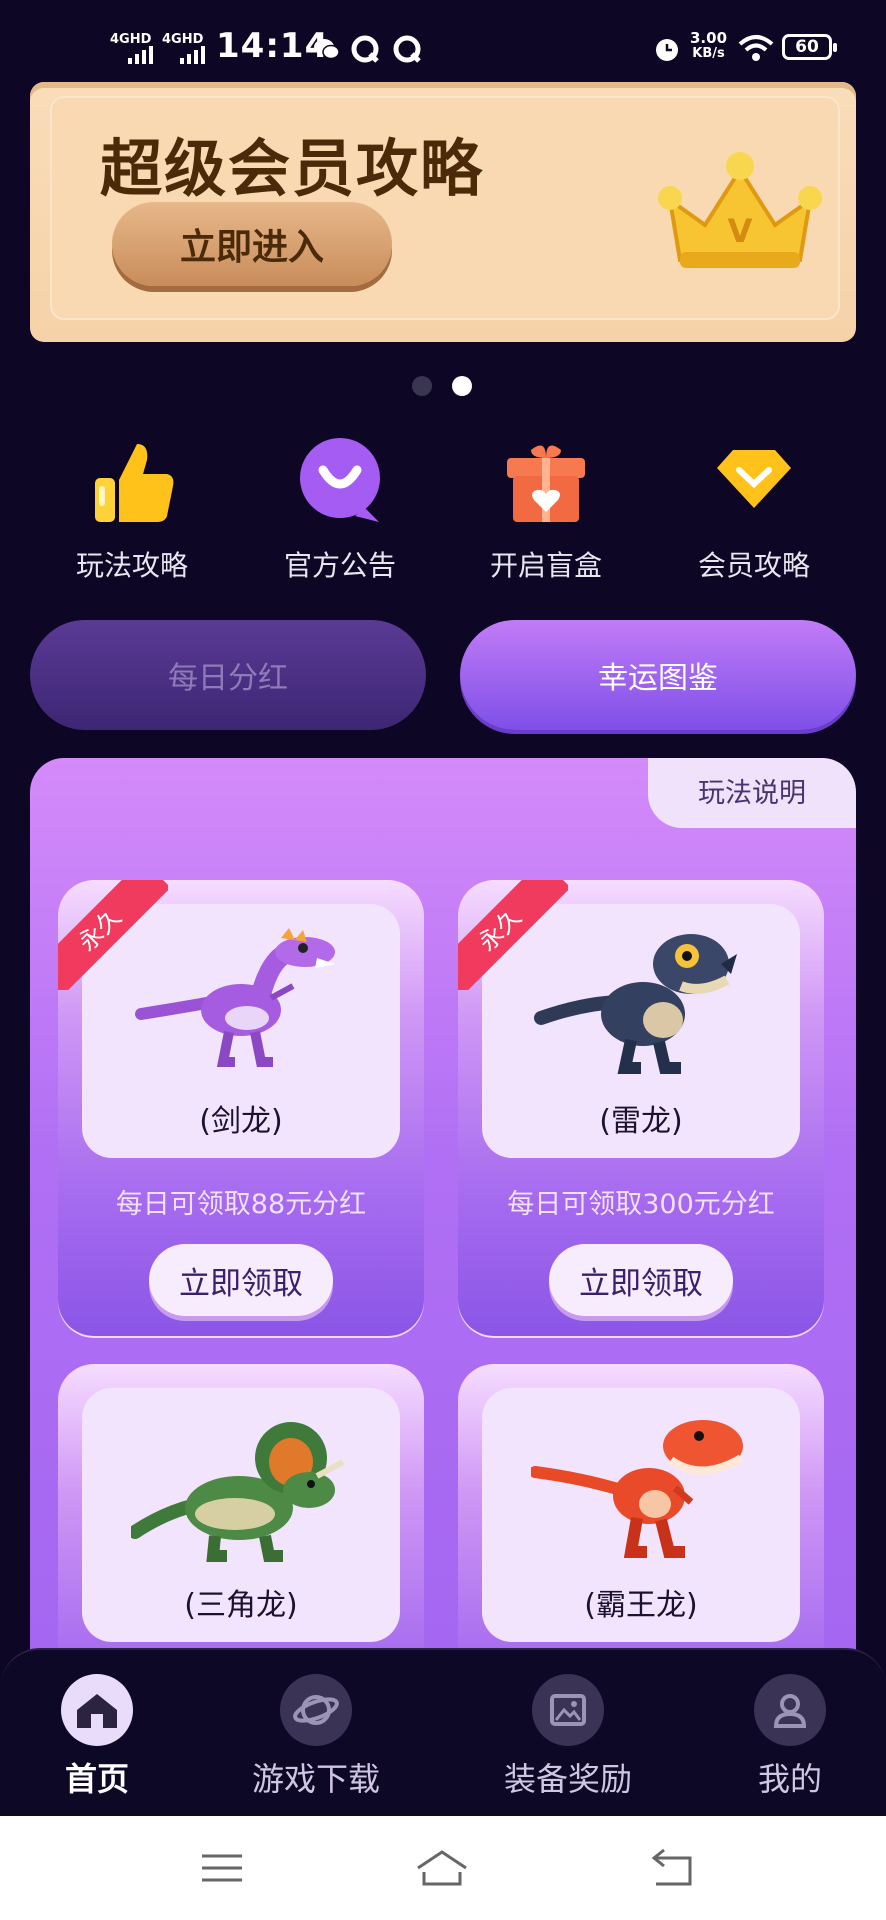 This screenshot has height=1920, width=886. What do you see at coordinates (740, 210) in the screenshot?
I see `crown-icon: V` at bounding box center [740, 210].